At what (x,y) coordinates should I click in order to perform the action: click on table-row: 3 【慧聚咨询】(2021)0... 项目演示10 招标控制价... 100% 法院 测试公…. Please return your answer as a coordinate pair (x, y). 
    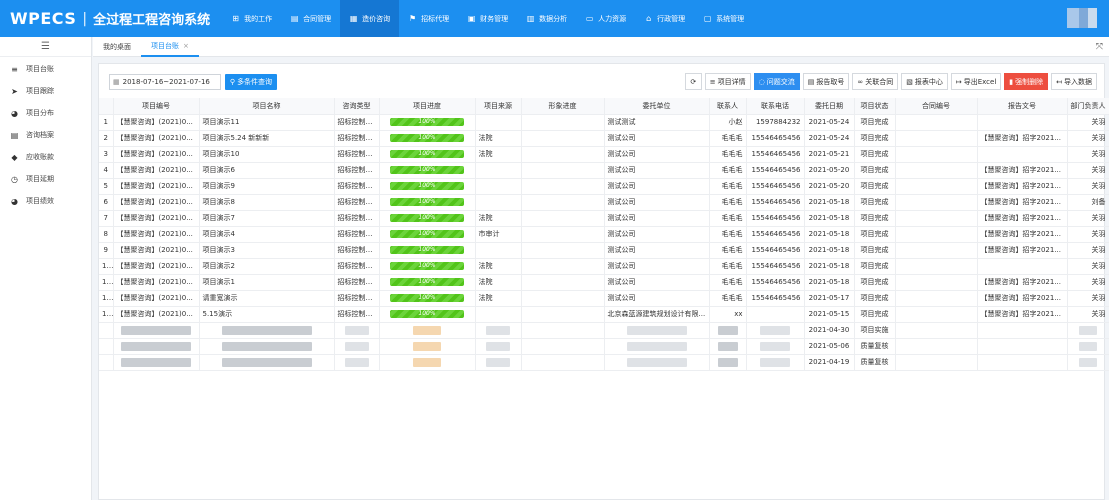
    Looking at the image, I should click on (604, 154).